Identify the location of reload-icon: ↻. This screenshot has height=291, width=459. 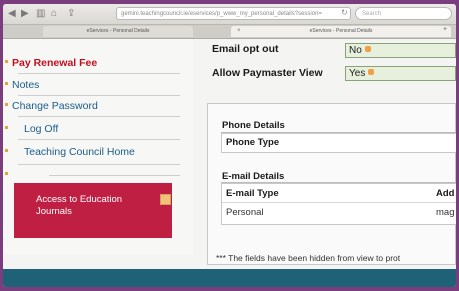
(344, 12).